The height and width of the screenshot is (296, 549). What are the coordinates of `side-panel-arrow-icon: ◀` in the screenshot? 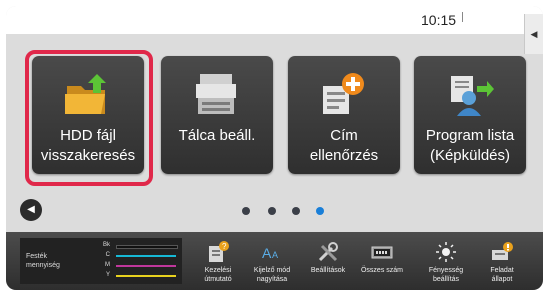 It's located at (534, 33).